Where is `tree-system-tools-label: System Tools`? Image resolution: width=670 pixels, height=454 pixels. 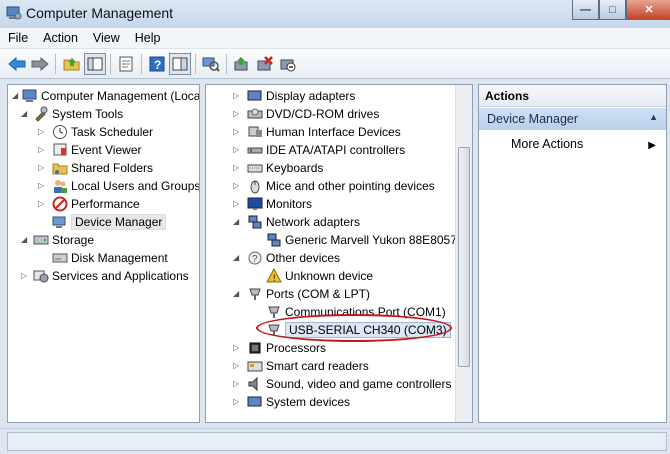
tree-system-tools-label: System Tools is located at coordinates (88, 114).